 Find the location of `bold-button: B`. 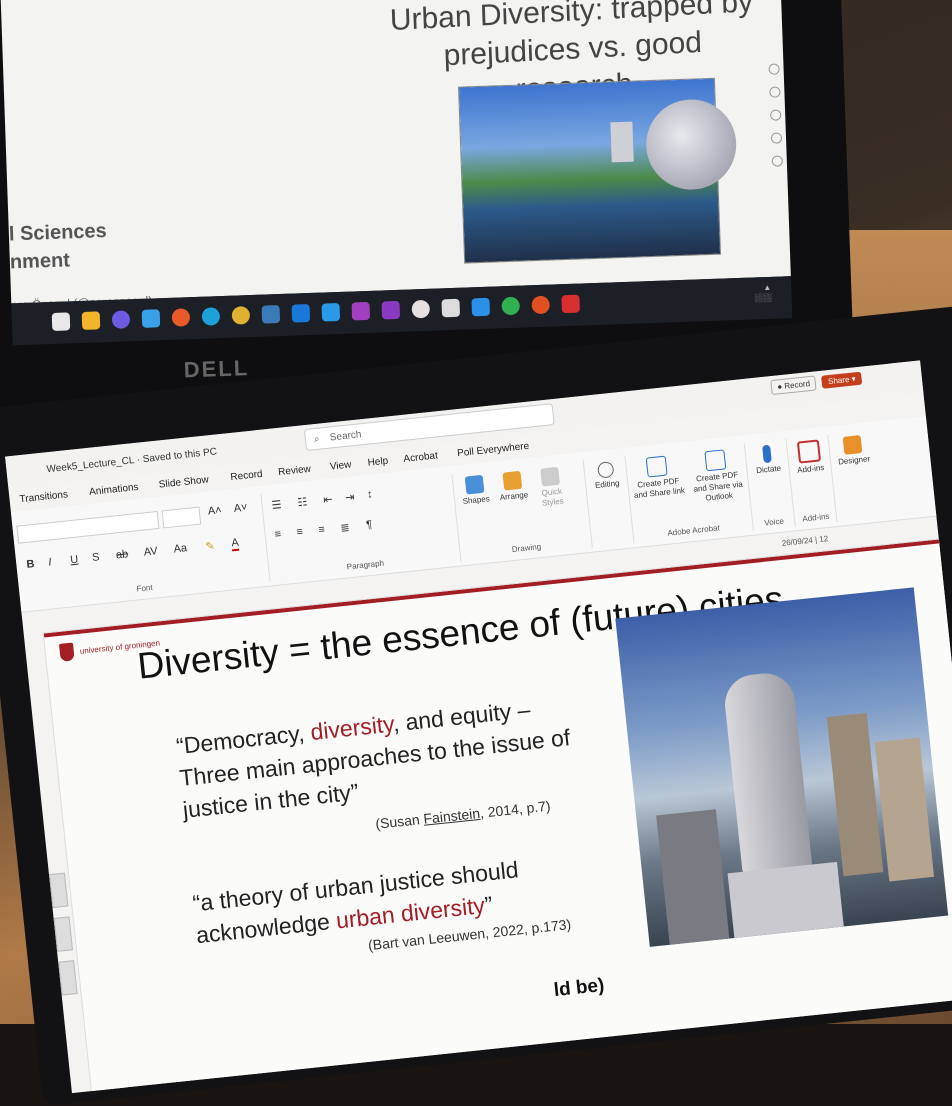

bold-button: B is located at coordinates (30, 564).